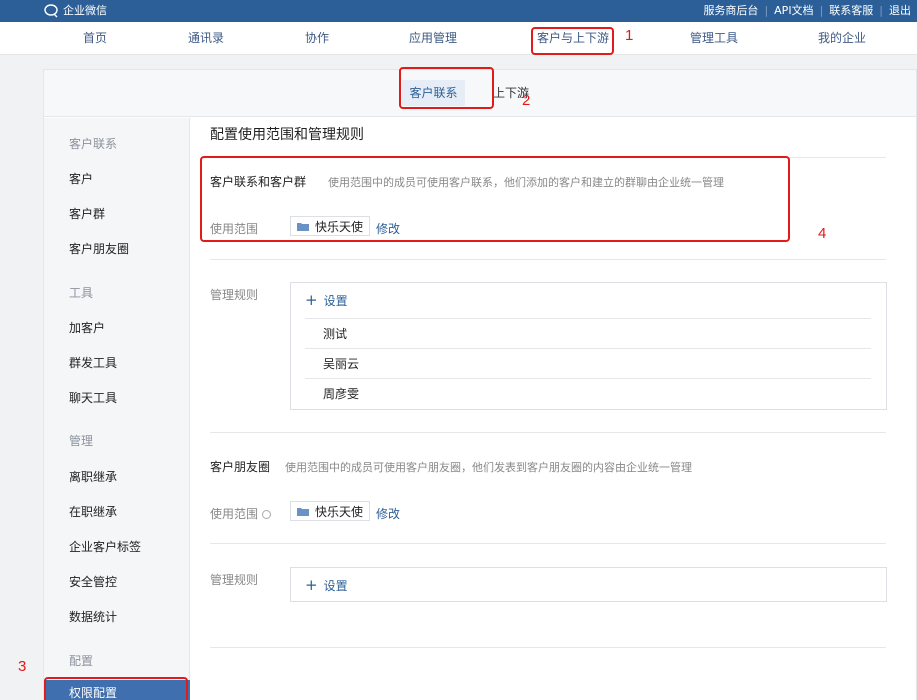 This screenshot has width=917, height=700. What do you see at coordinates (93, 511) in the screenshot?
I see `sidebar-item-onjob-inheritance: 在职继承` at bounding box center [93, 511].